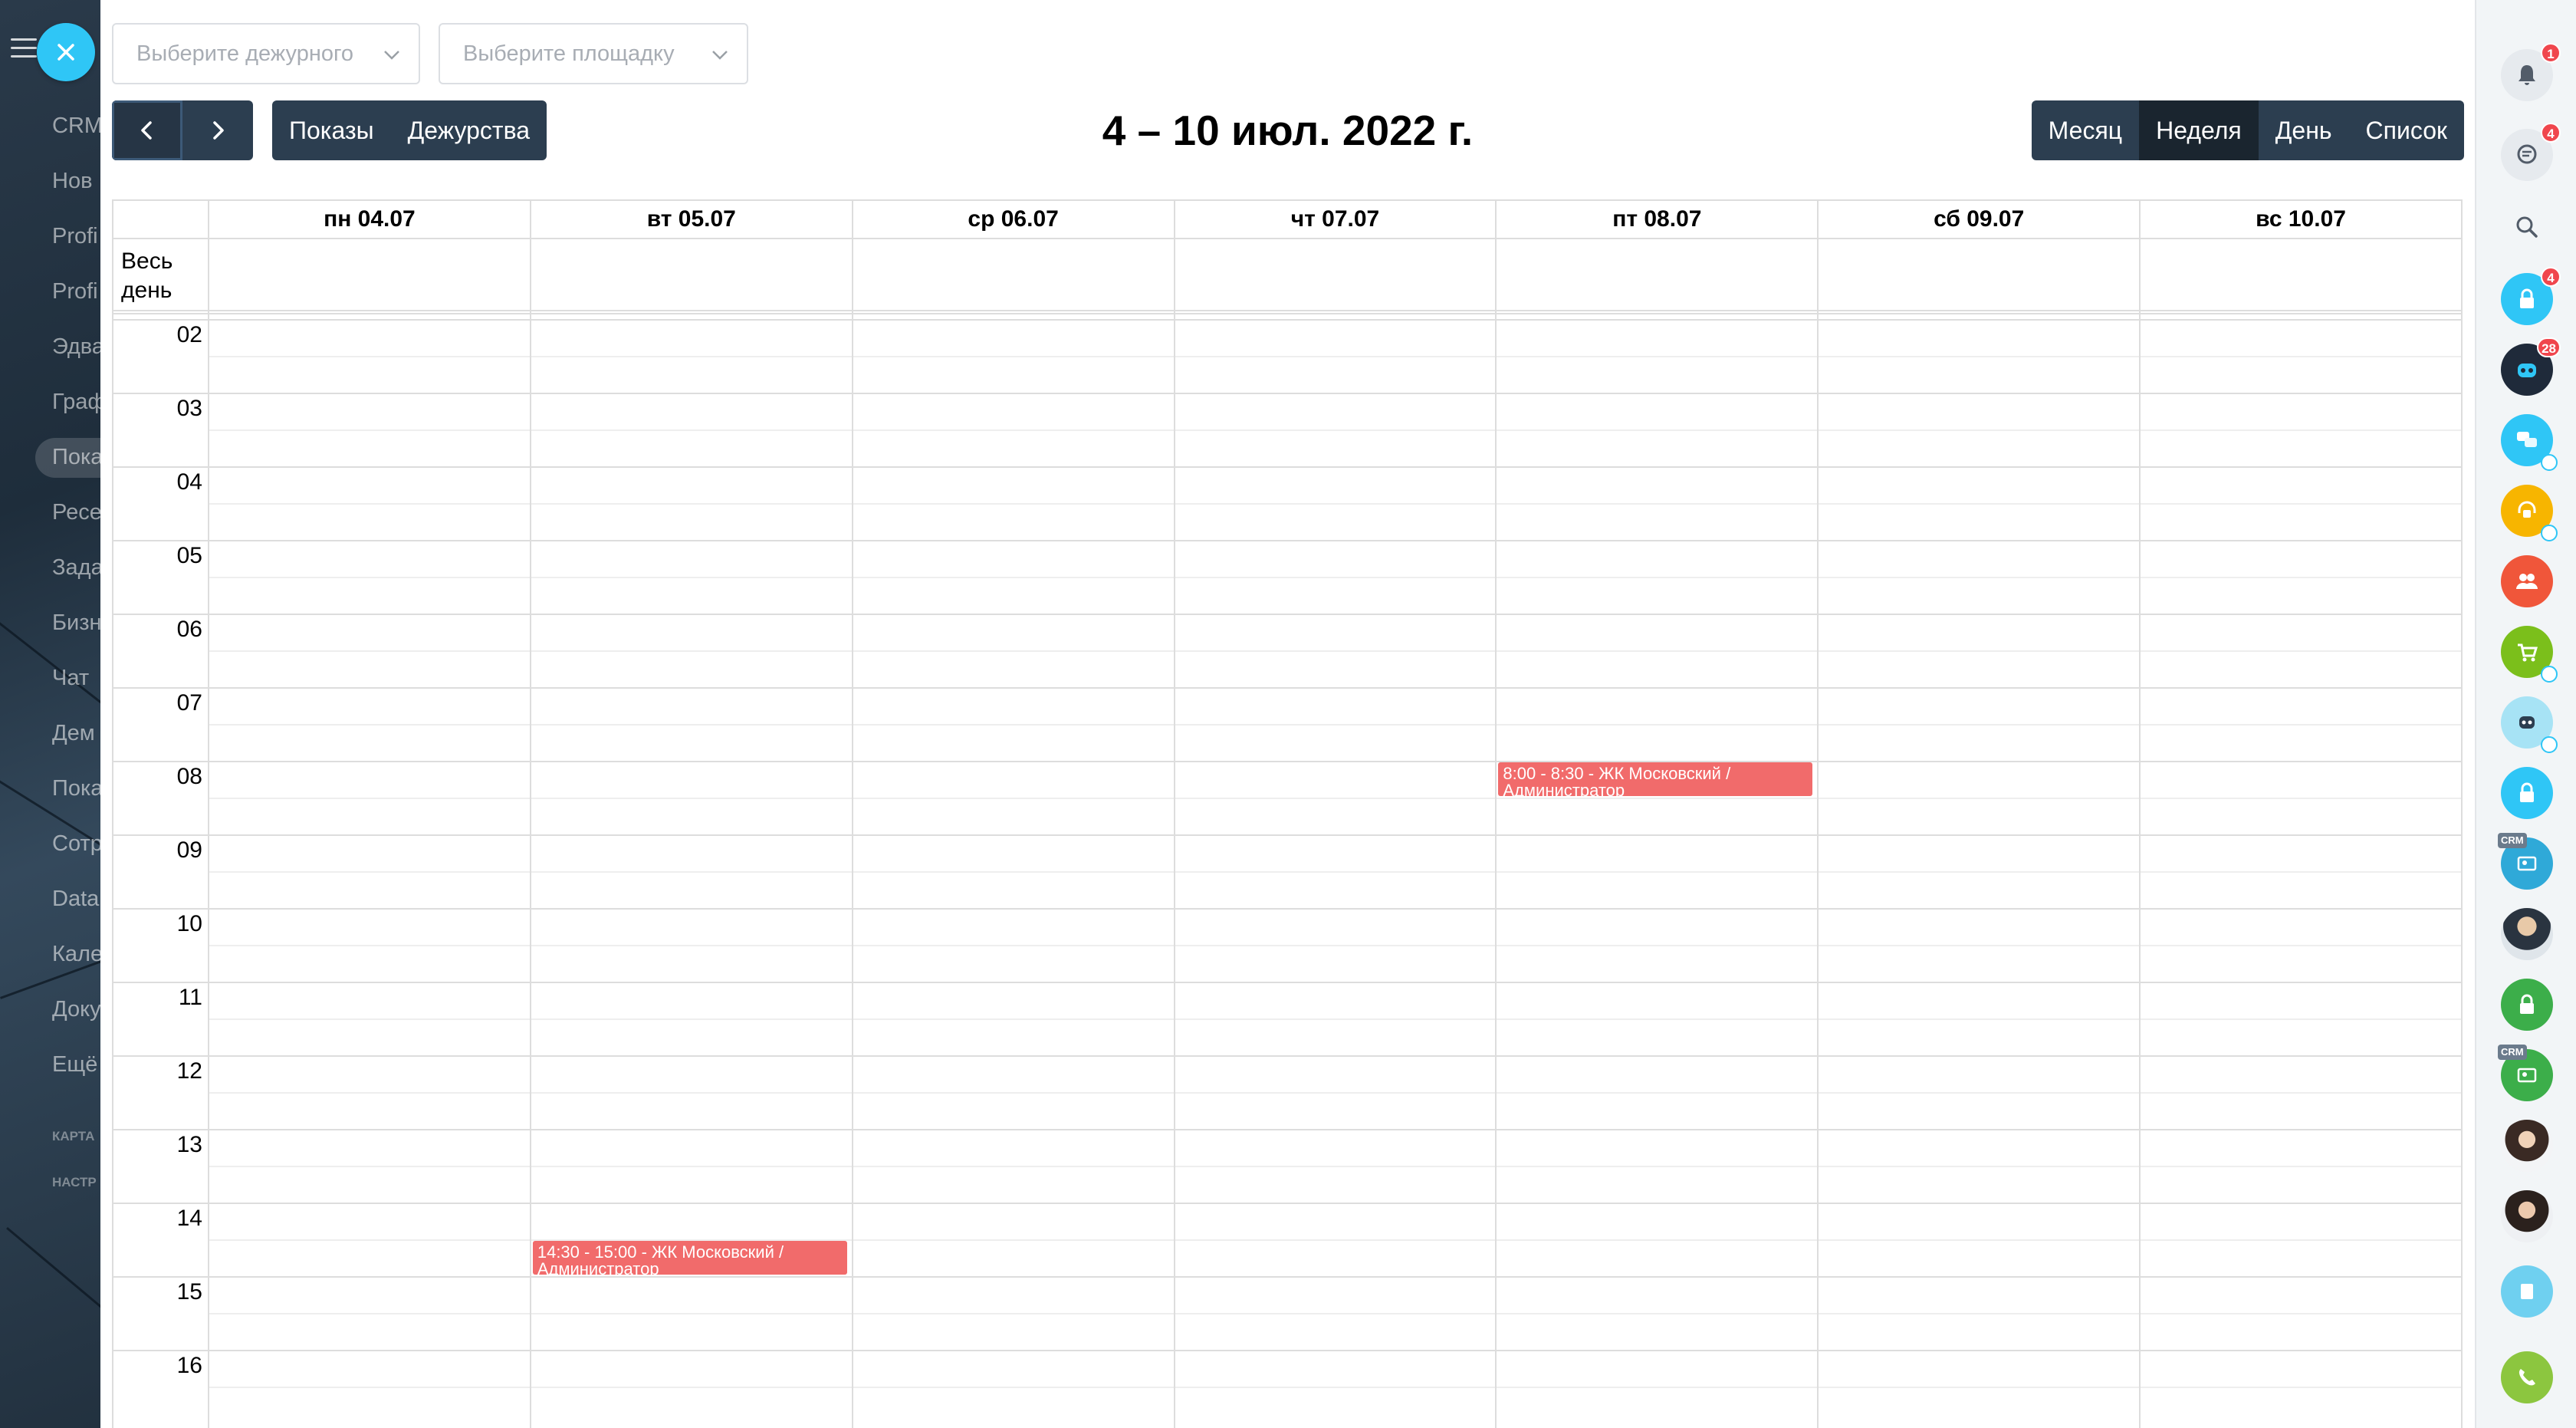 The width and height of the screenshot is (2576, 1428). I want to click on hour-row: 08, so click(1287, 797).